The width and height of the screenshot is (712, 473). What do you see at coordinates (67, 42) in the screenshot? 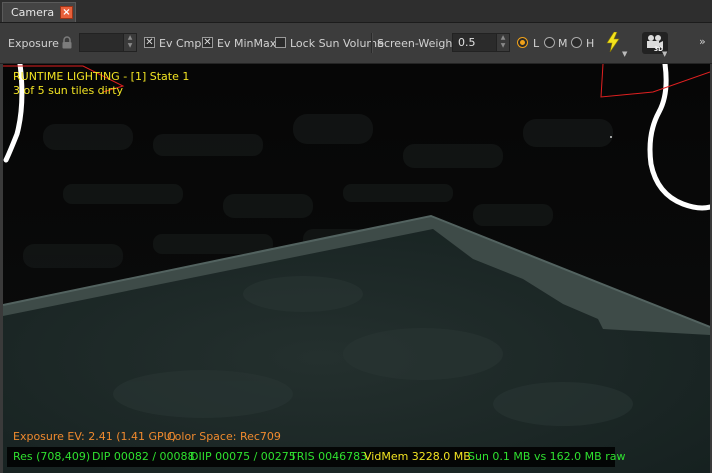
I see `lock-icon` at bounding box center [67, 42].